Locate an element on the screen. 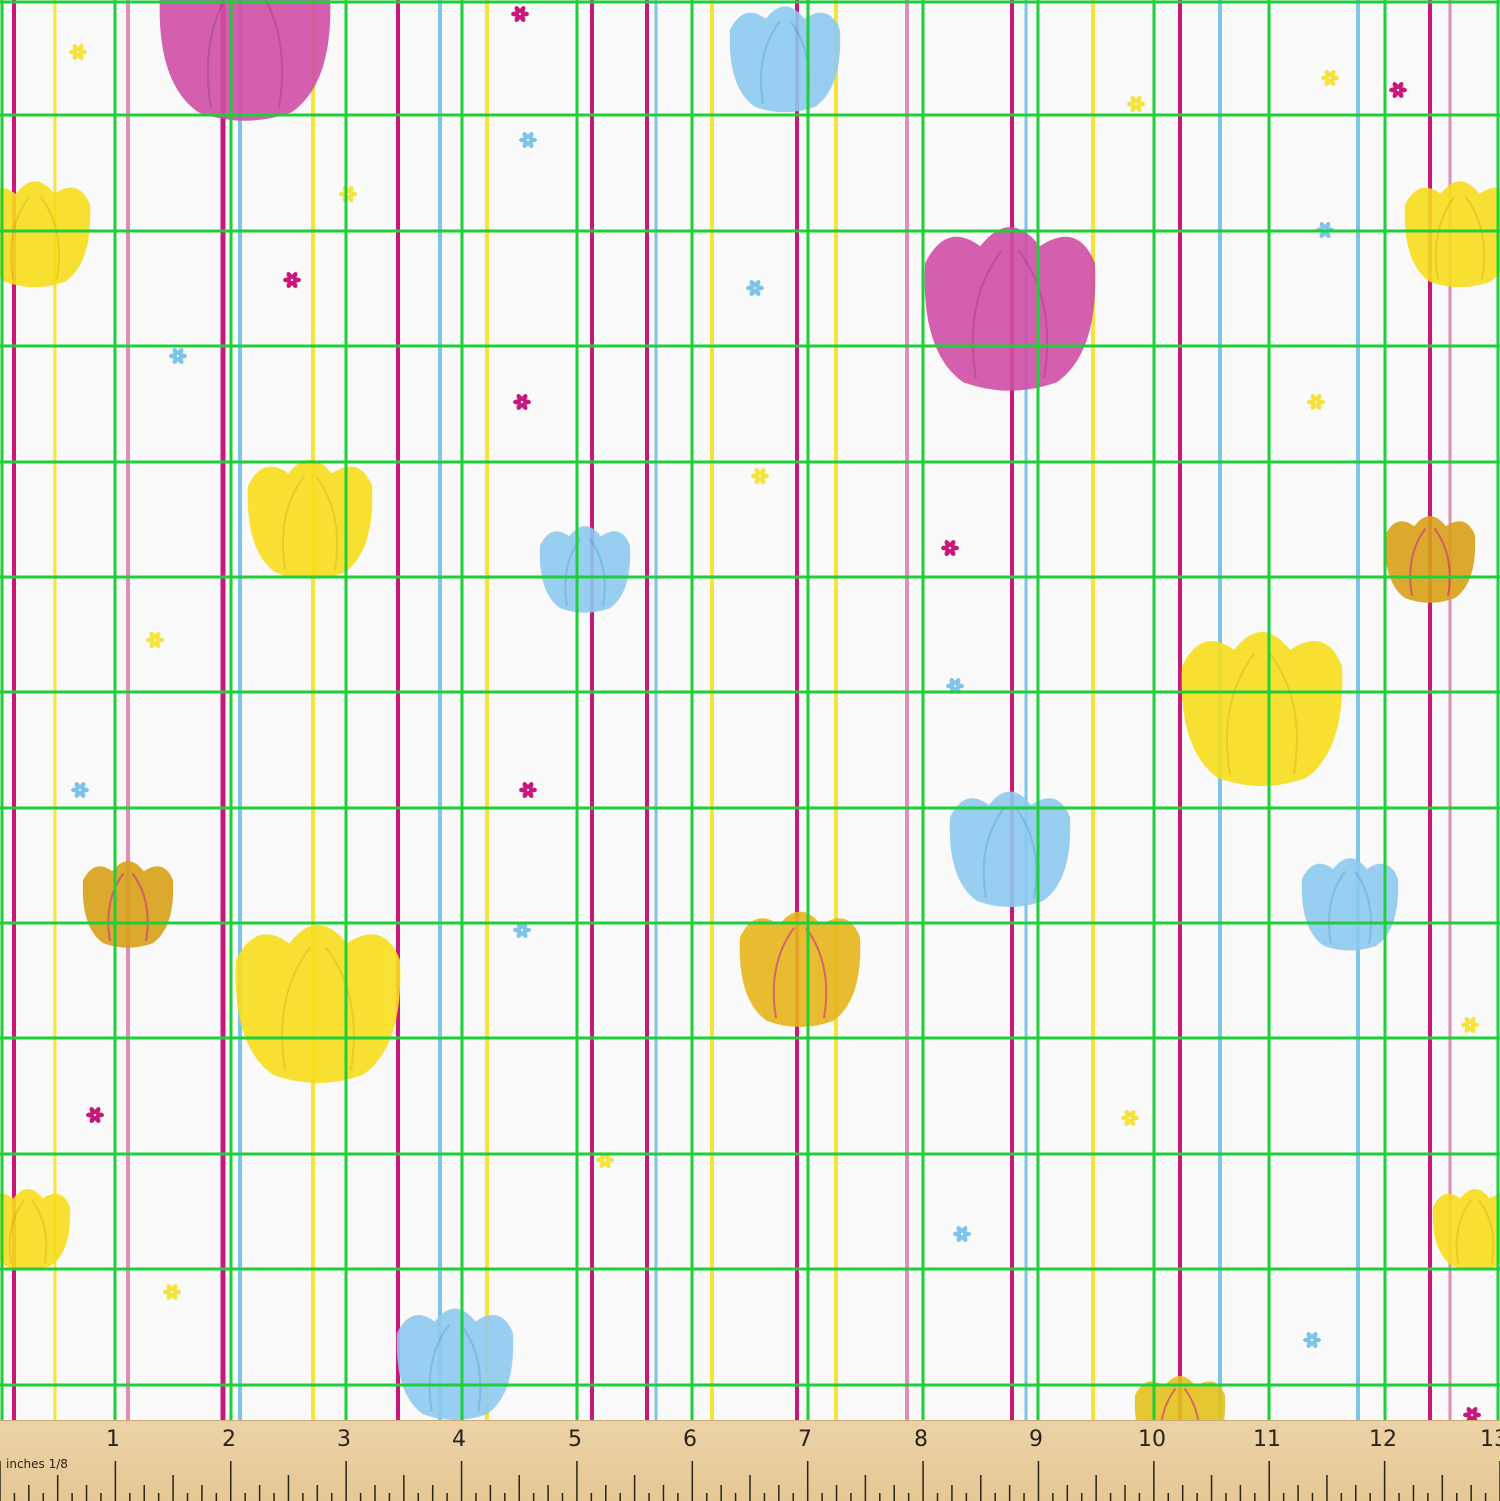 Image resolution: width=1500 pixels, height=1501 pixels. ruler-number-13: 13 is located at coordinates (1490, 1439).